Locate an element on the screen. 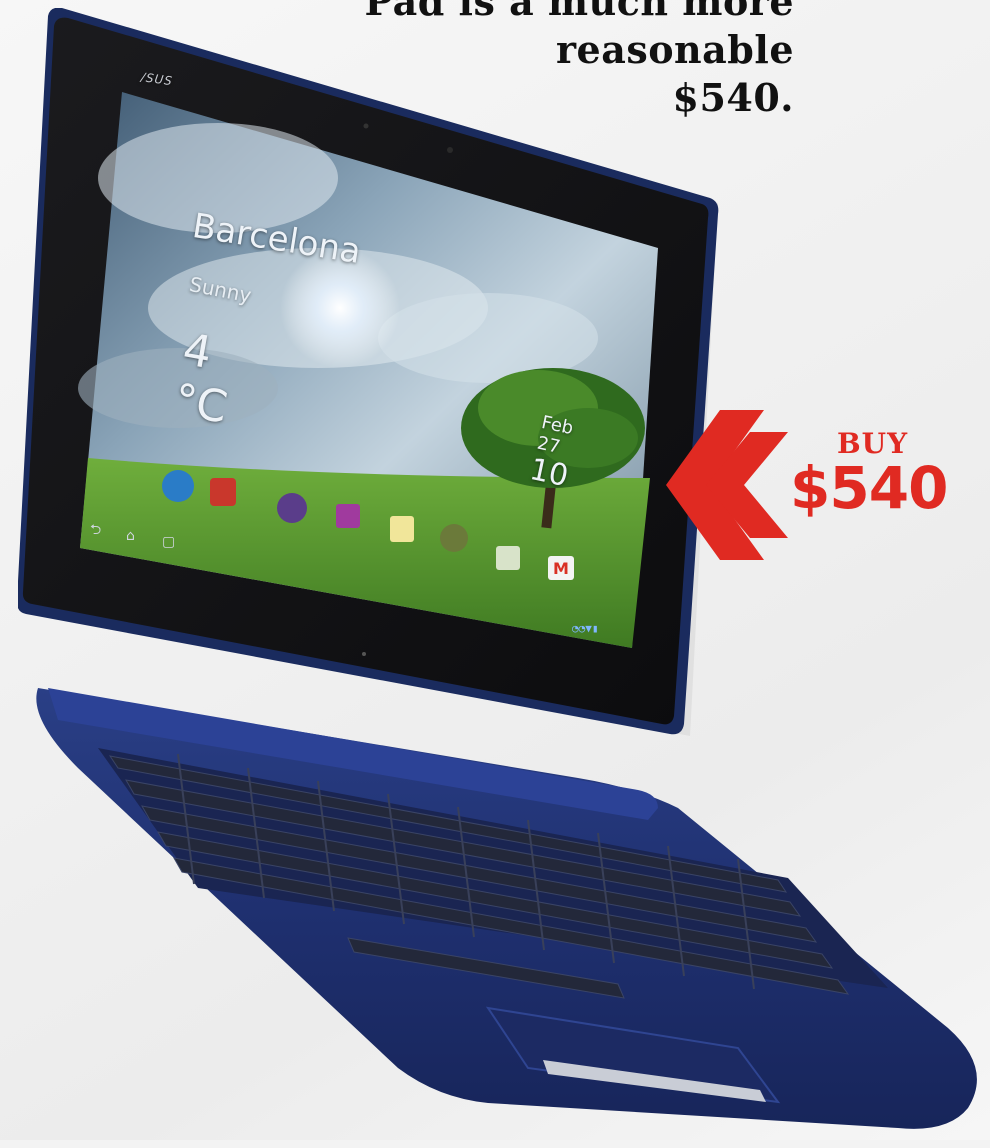 Image resolution: width=990 pixels, height=1148 pixels. gallery-icon is located at coordinates (348, 516).